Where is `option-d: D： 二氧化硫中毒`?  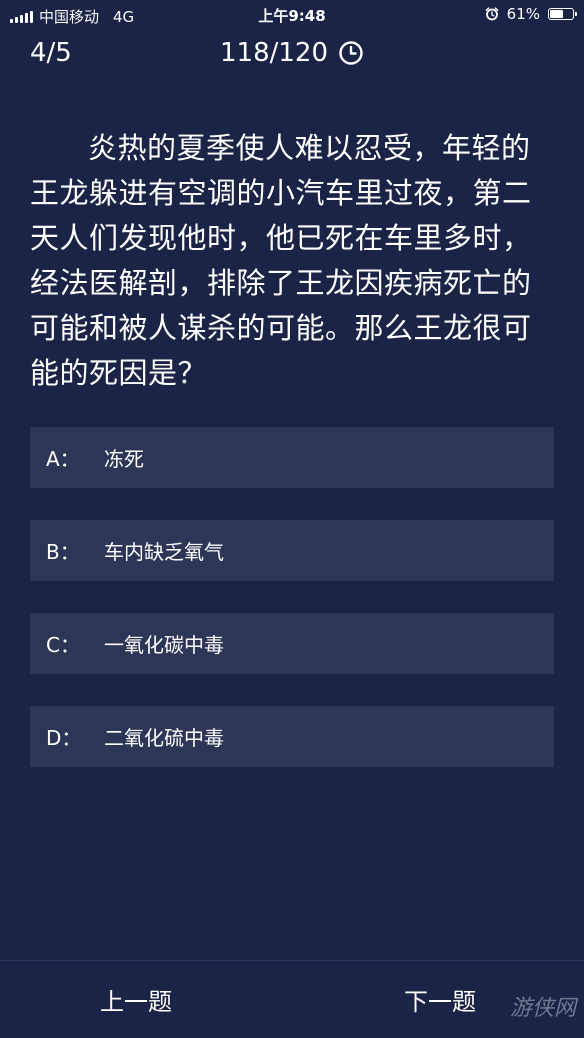 option-d: D： 二氧化硫中毒 is located at coordinates (292, 736).